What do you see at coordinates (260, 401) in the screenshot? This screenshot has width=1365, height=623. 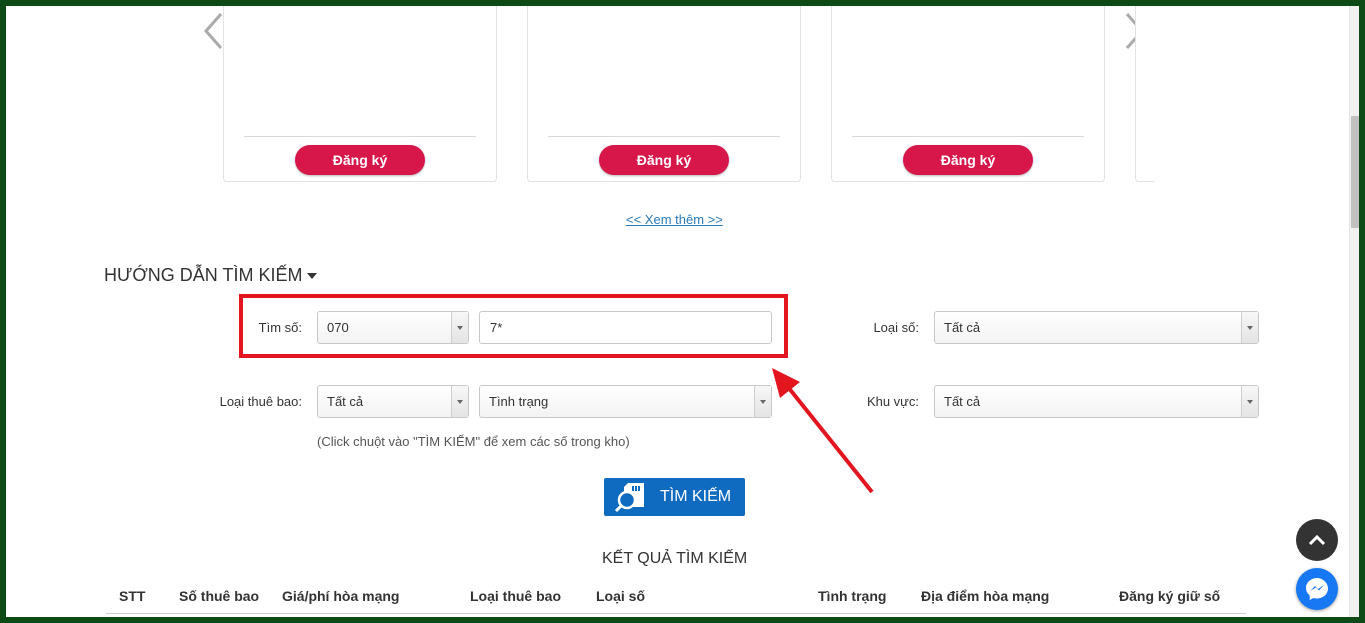 I see `subscriber-type-label: Loại thuê bao:` at bounding box center [260, 401].